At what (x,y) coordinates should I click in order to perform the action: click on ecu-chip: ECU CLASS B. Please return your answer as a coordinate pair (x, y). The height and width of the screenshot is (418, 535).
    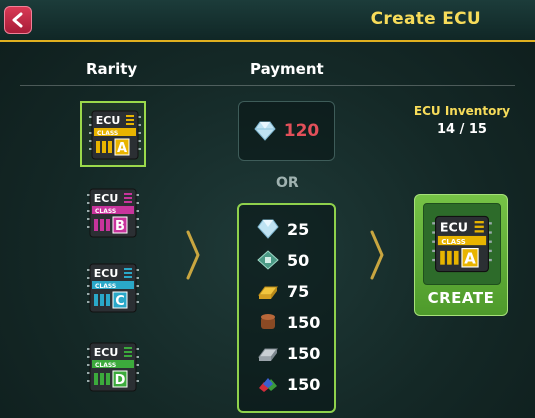
    Looking at the image, I should click on (113, 215).